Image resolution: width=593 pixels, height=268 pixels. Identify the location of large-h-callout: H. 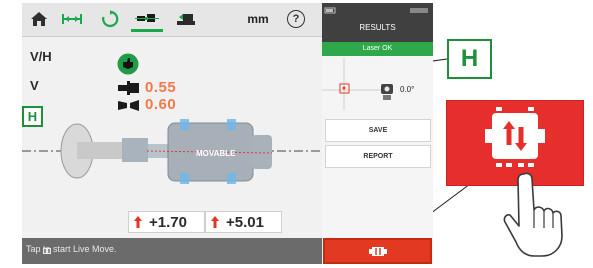
(469, 59).